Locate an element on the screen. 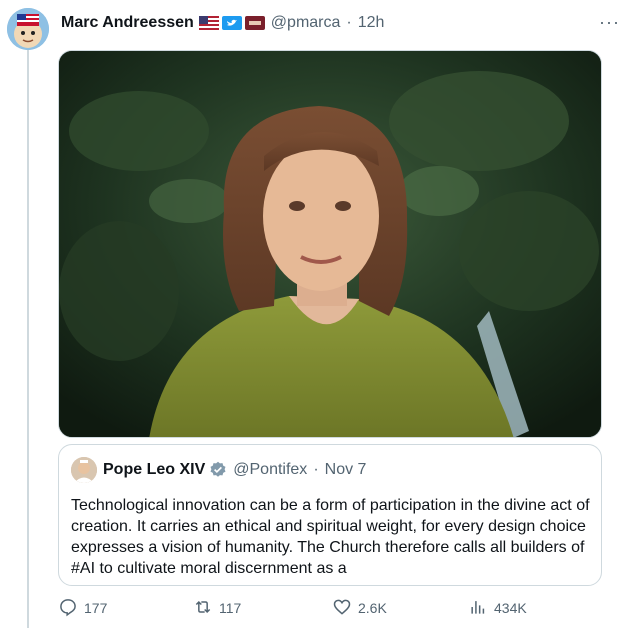 Image resolution: width=636 pixels, height=628 pixels. twitter-bird-icon is located at coordinates (231, 23).